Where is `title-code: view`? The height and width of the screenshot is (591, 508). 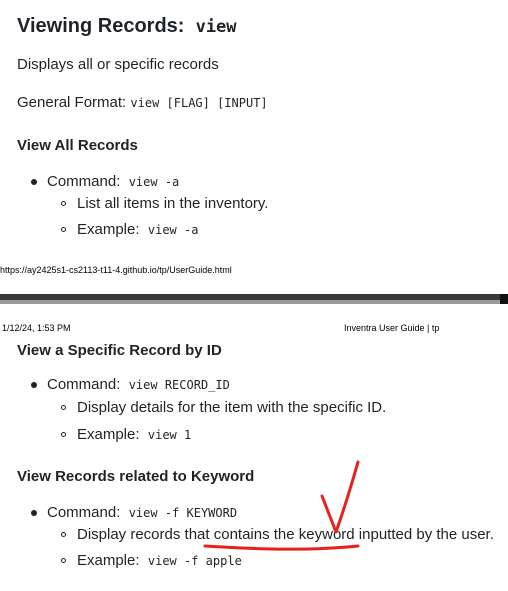 title-code: view is located at coordinates (216, 27).